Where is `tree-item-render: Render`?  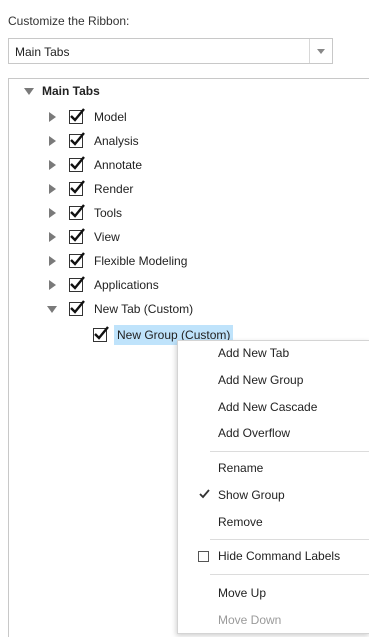 tree-item-render: Render is located at coordinates (109, 189).